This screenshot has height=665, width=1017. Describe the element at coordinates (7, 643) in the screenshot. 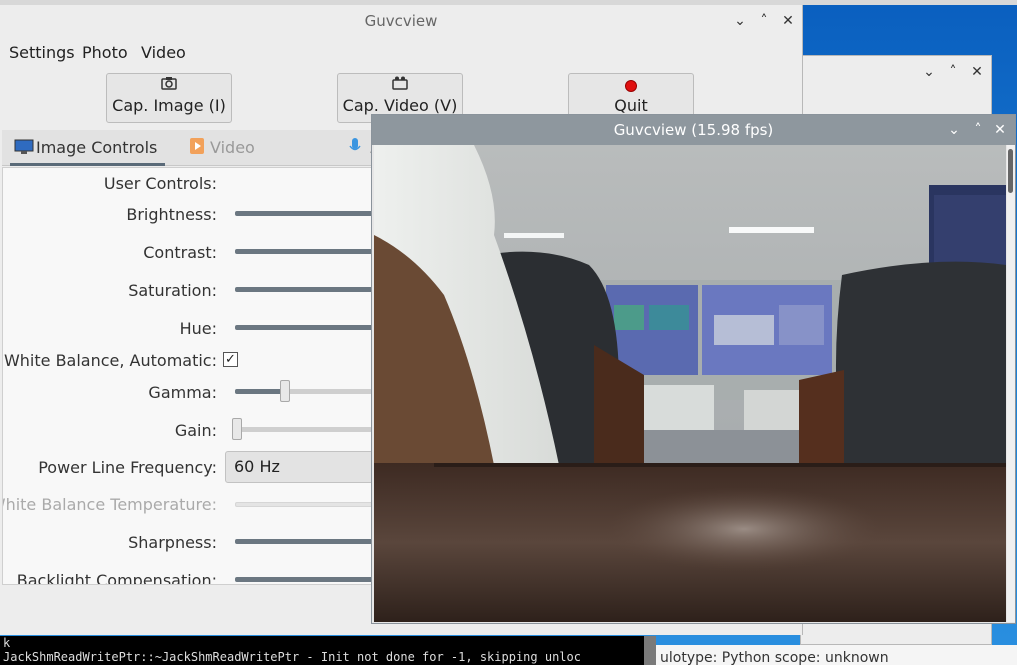

I see `terminal-line: k` at that location.